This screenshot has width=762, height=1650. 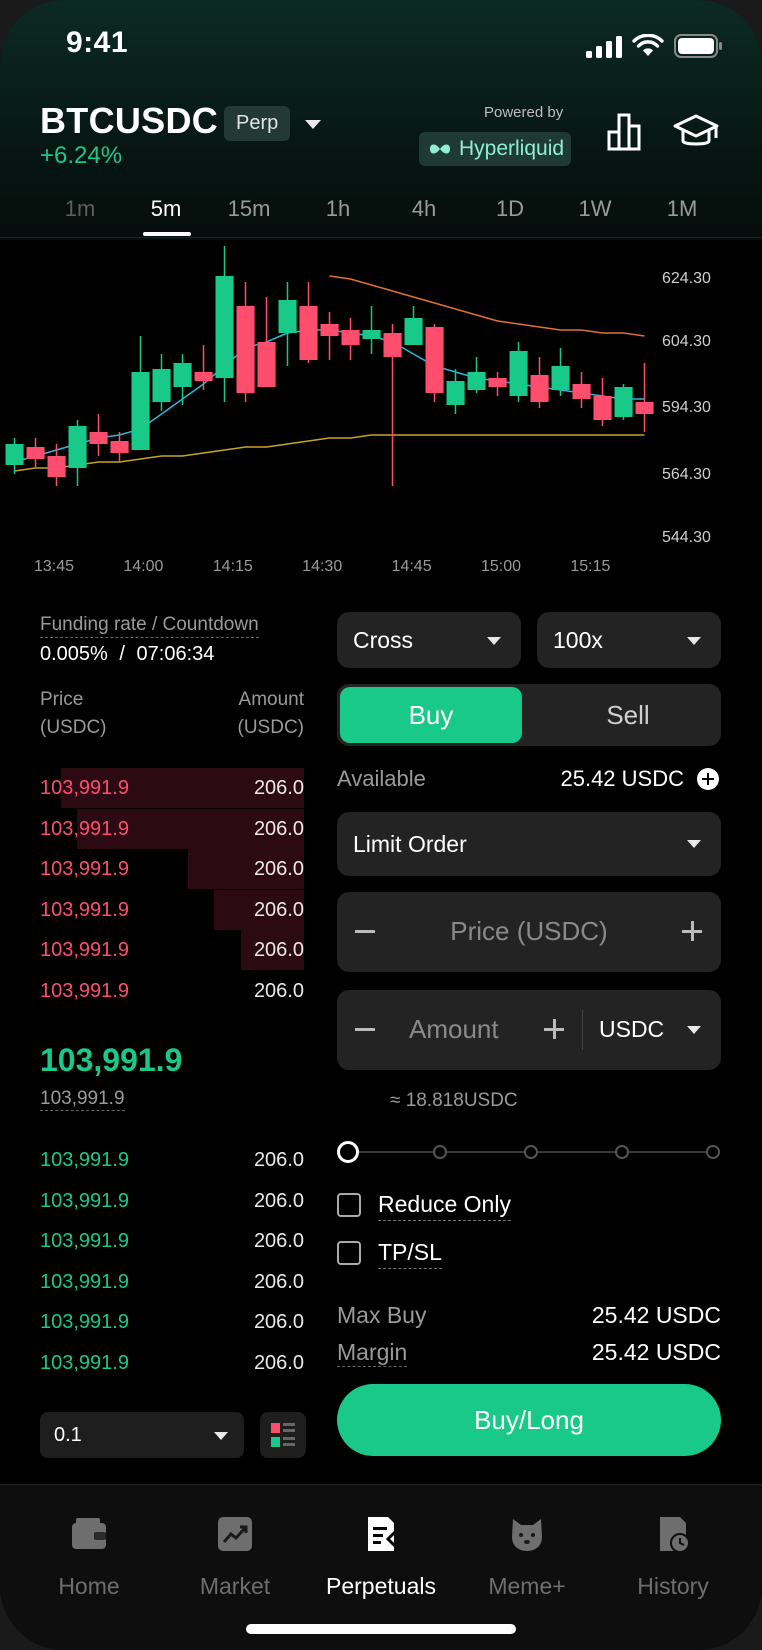 I want to click on price-step-select: 0.1, so click(x=142, y=1435).